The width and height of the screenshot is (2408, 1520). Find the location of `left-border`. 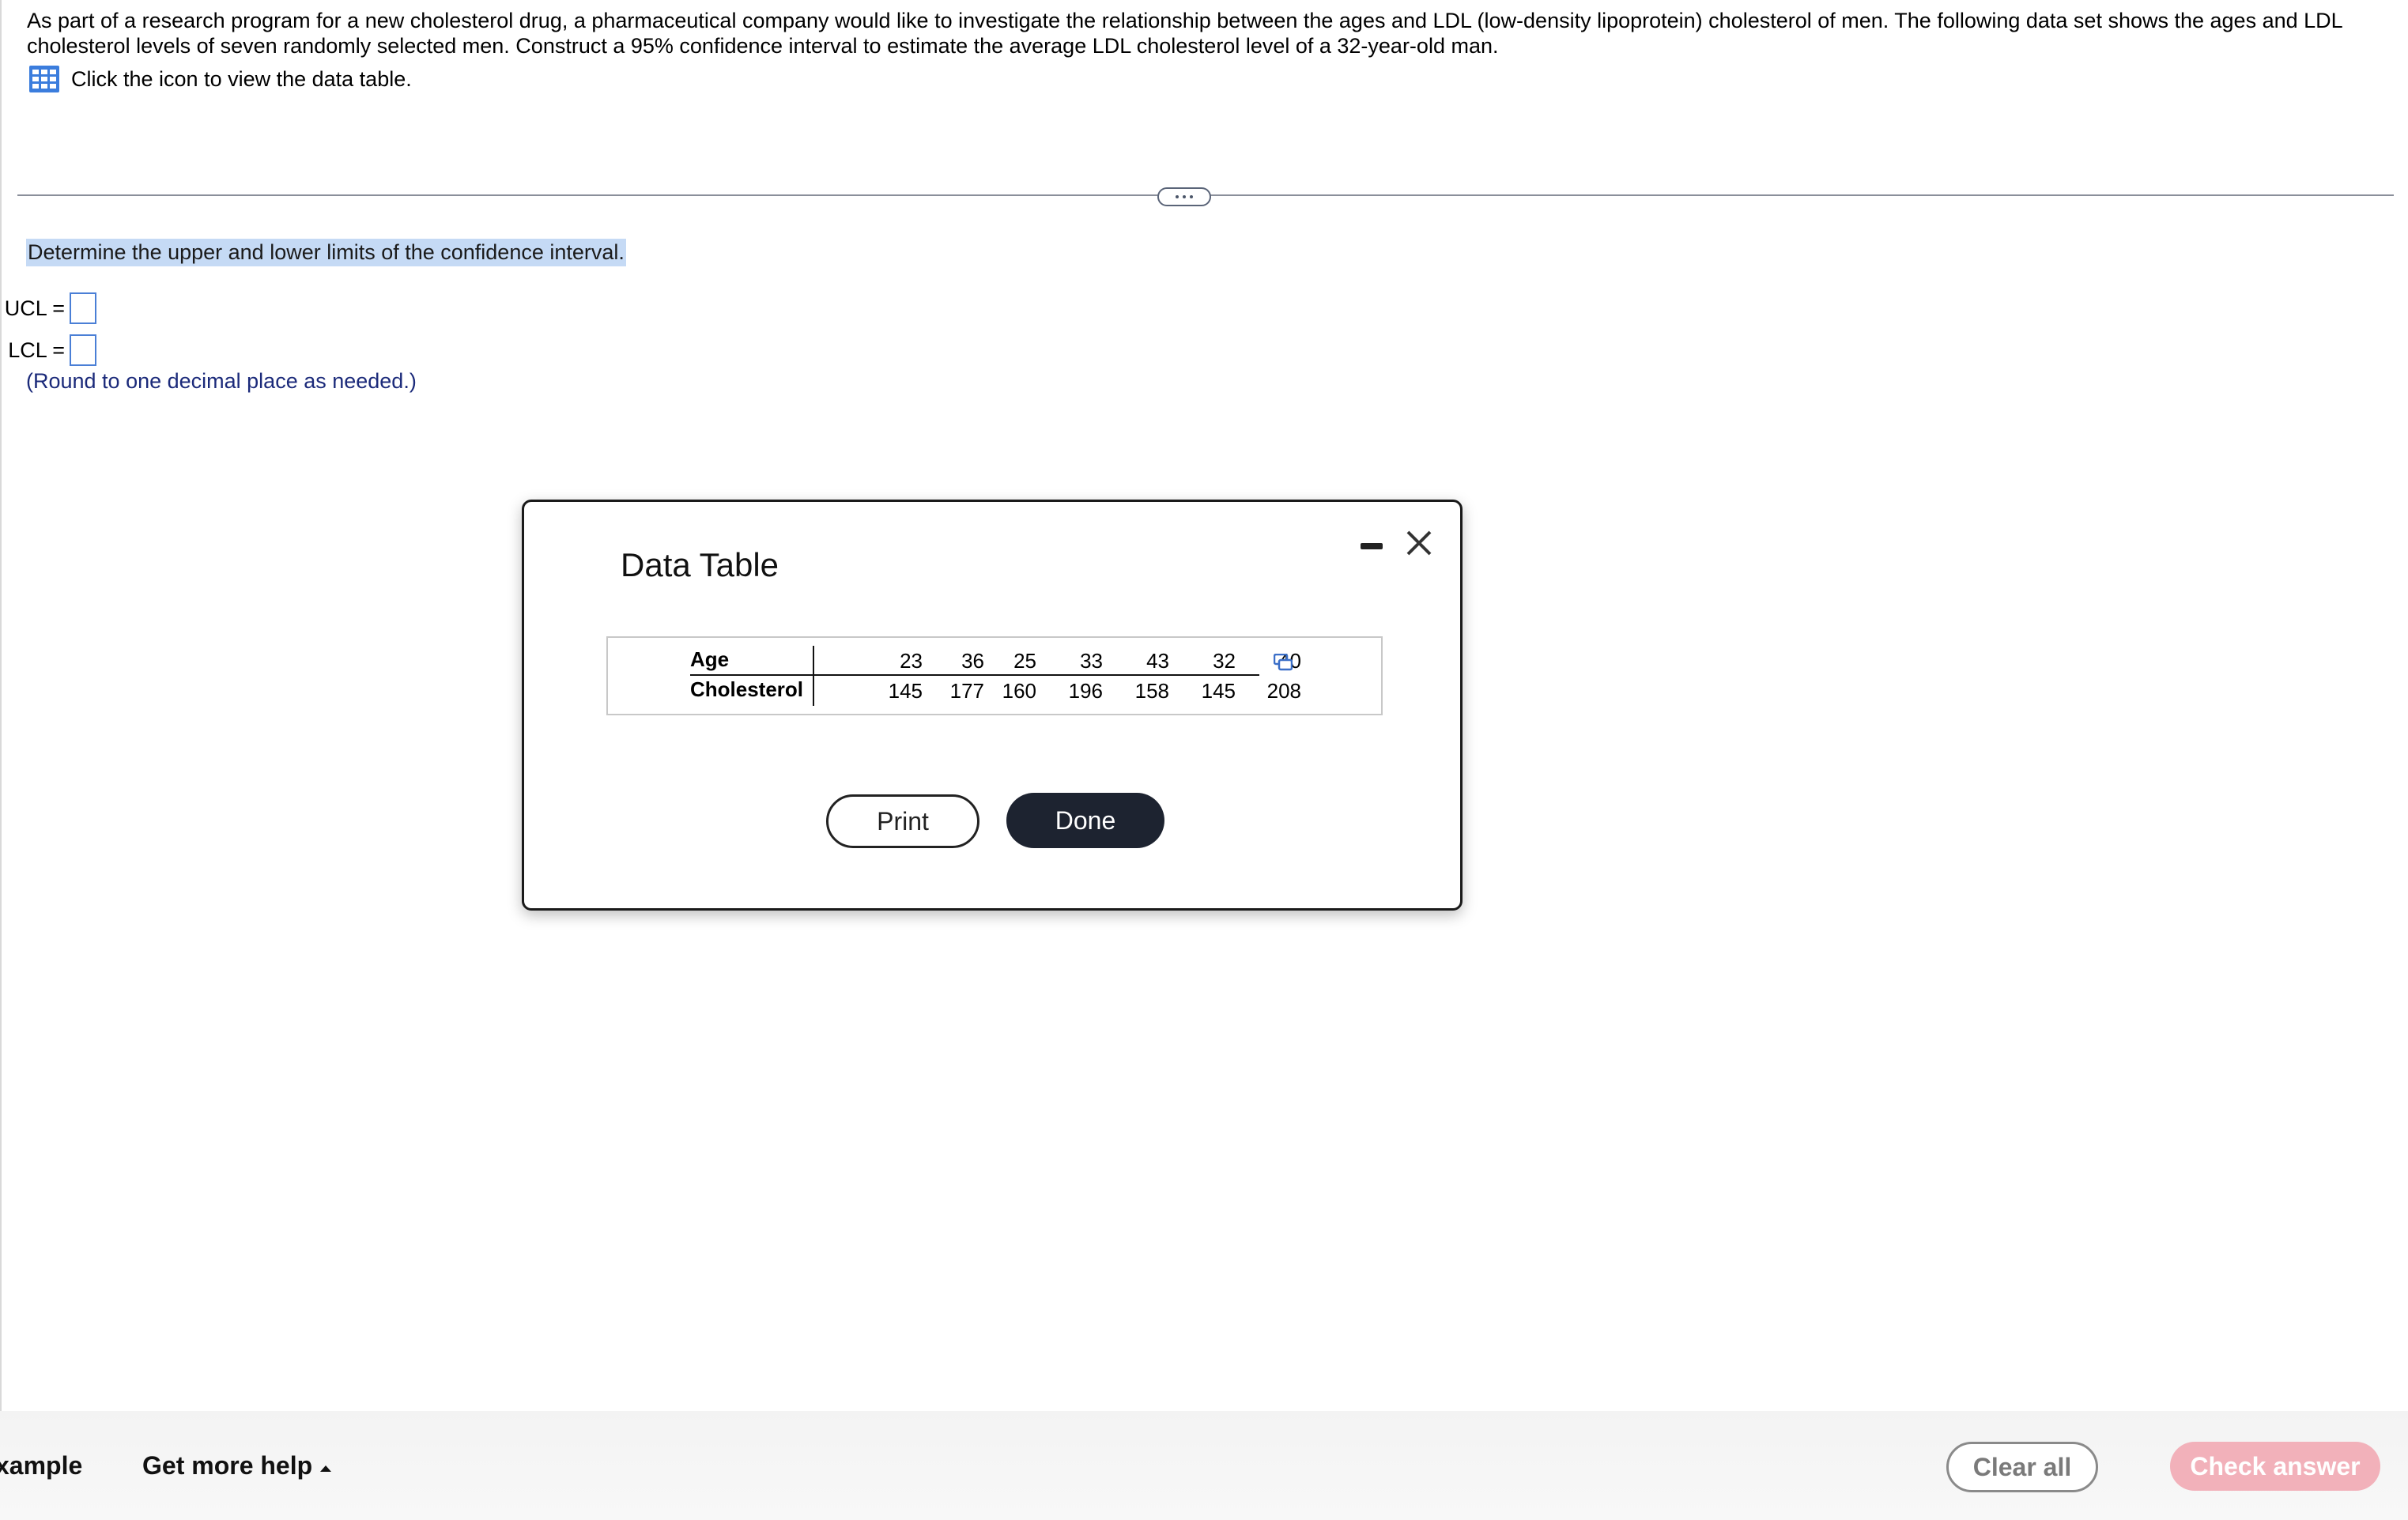

left-border is located at coordinates (1, 705).